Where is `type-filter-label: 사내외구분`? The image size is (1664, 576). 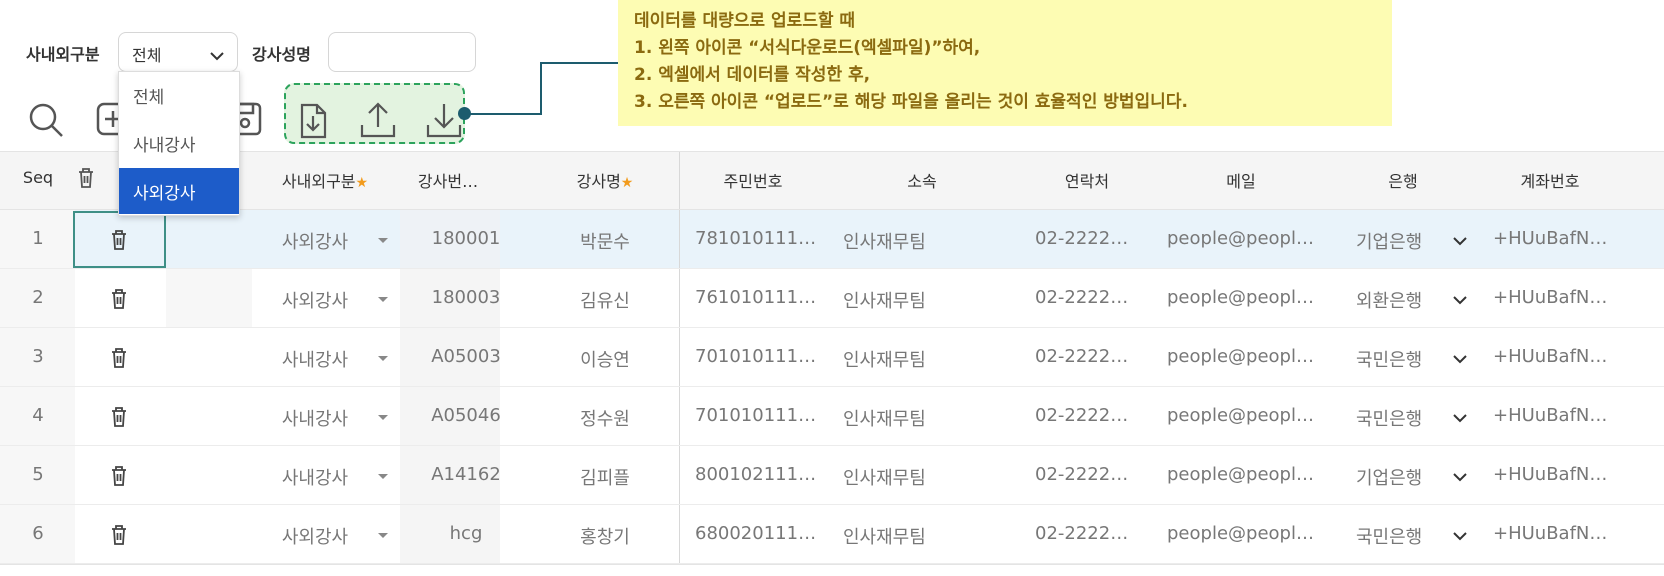 type-filter-label: 사내외구분 is located at coordinates (63, 54).